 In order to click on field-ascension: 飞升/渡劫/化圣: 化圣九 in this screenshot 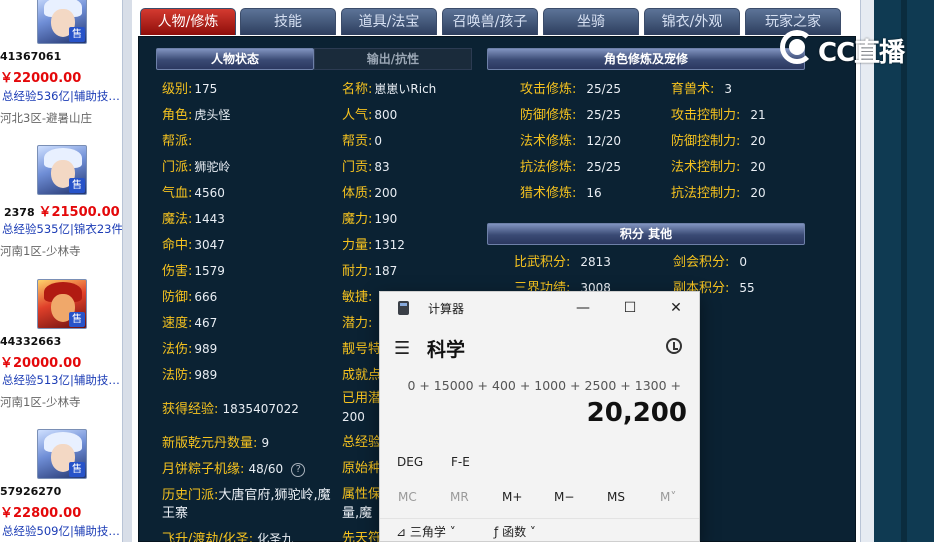, I will do `click(228, 537)`.